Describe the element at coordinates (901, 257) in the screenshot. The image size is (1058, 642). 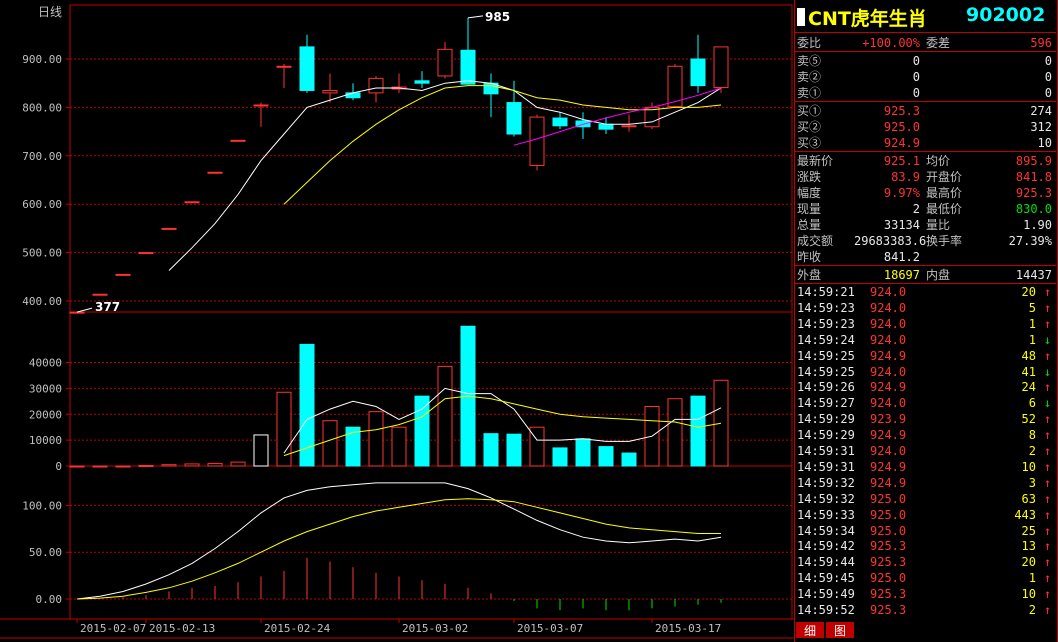
I see `stat-value: 841.2` at that location.